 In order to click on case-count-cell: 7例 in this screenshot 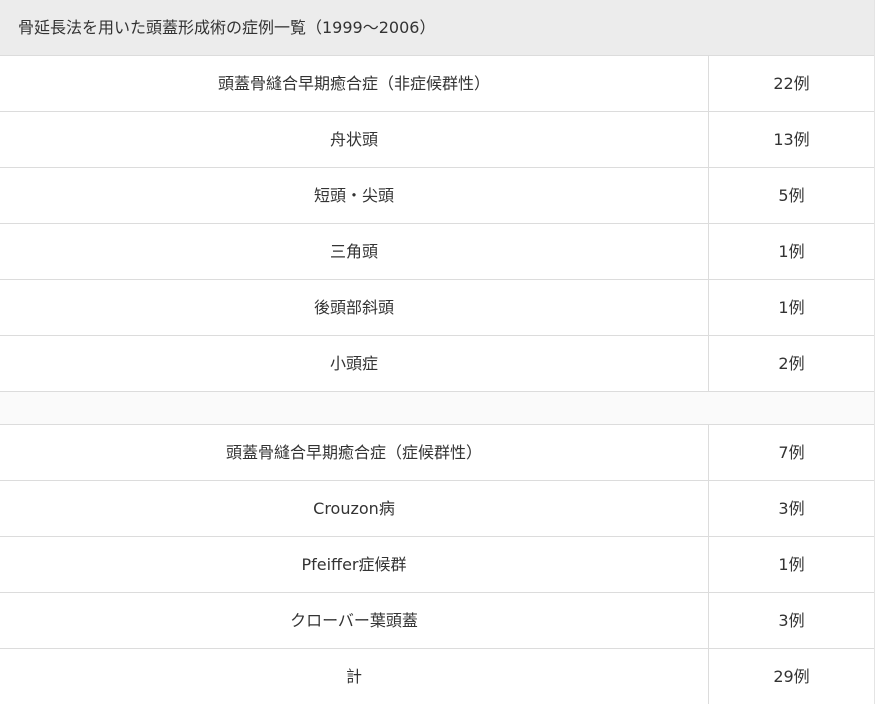, I will do `click(791, 452)`.